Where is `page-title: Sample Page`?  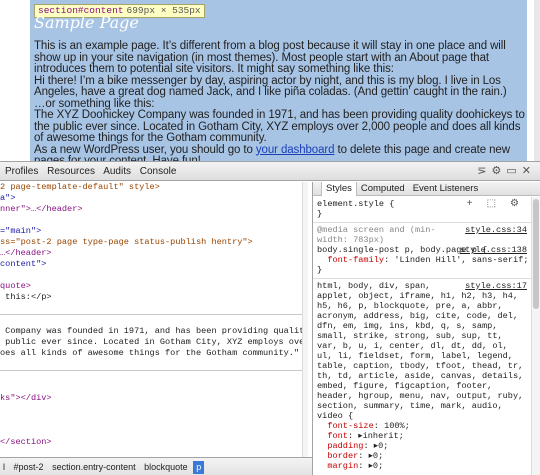
page-title: Sample Page is located at coordinates (86, 22).